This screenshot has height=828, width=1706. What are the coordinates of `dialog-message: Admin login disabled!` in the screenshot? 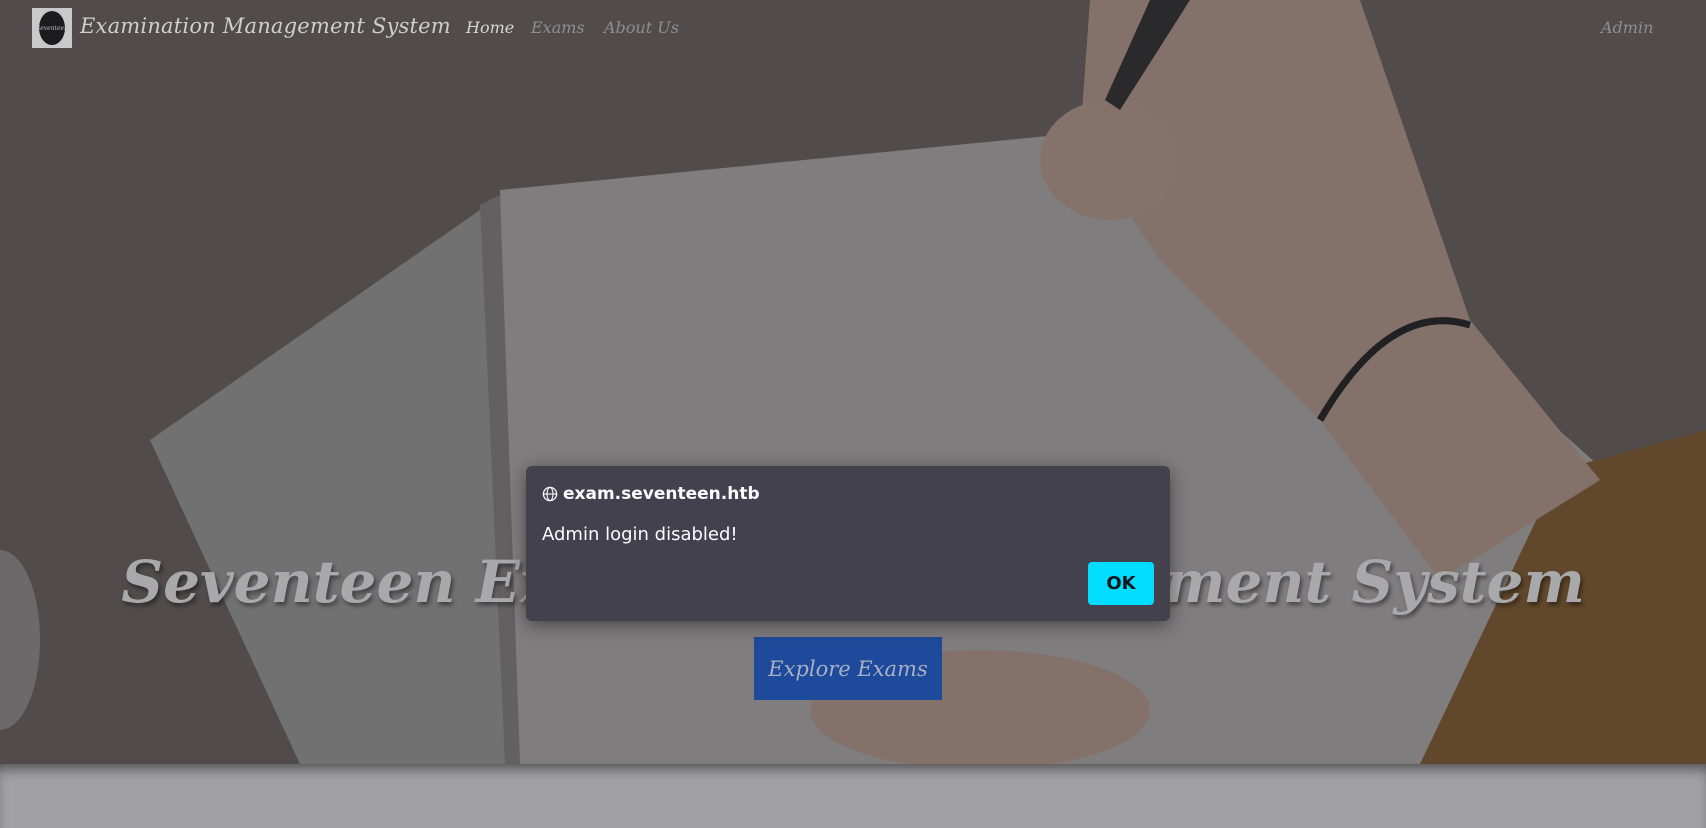 It's located at (640, 534).